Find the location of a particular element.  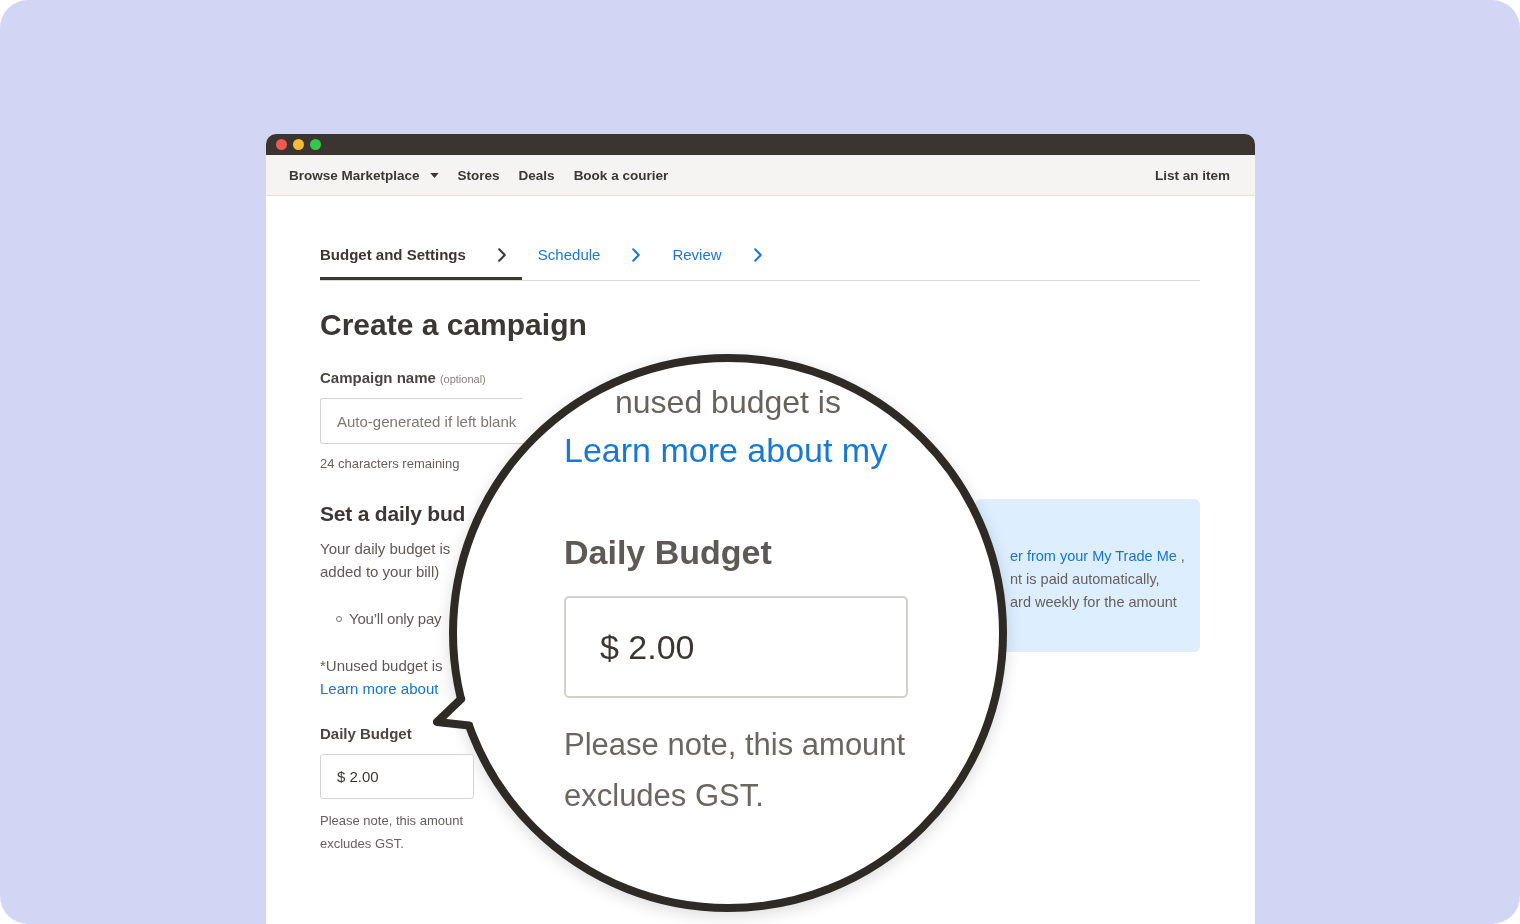

character-count: 24 characters remaining is located at coordinates (390, 464).